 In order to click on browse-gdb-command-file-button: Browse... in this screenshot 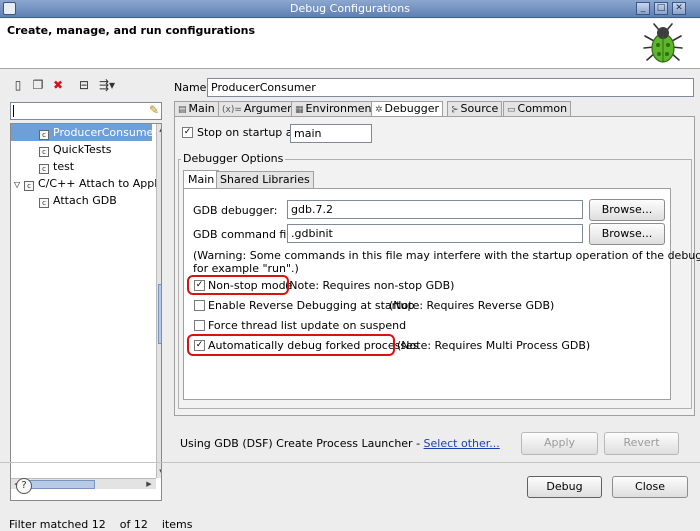, I will do `click(627, 234)`.